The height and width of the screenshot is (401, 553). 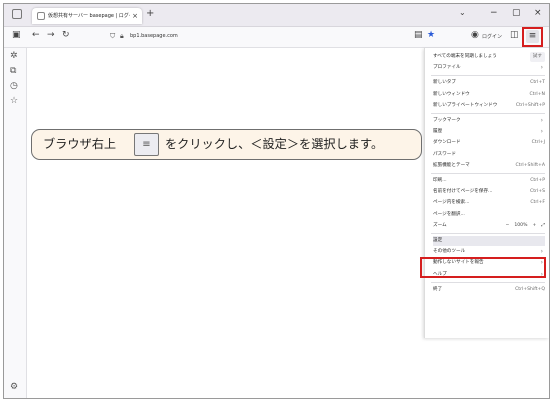 I want to click on zoom-out-button: −, so click(x=507, y=225).